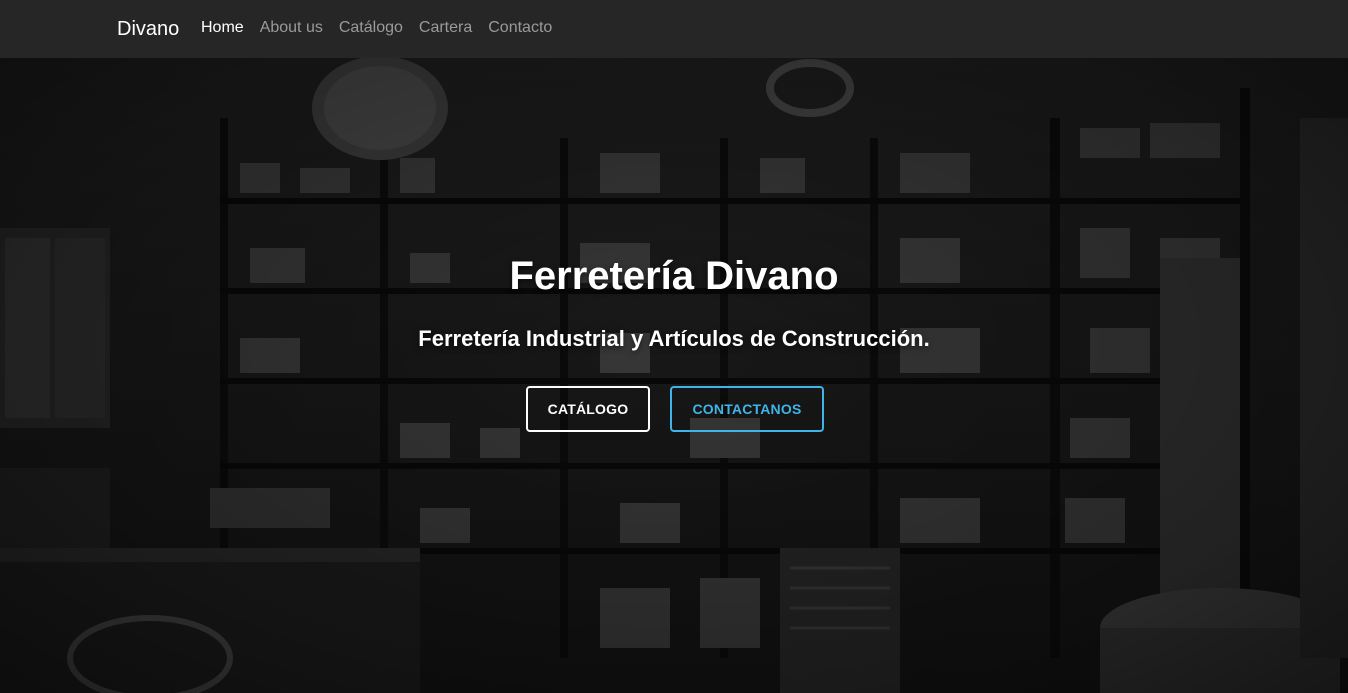 The image size is (1348, 693). Describe the element at coordinates (747, 409) in the screenshot. I see `contactanos-button: CONTACTANOS` at that location.